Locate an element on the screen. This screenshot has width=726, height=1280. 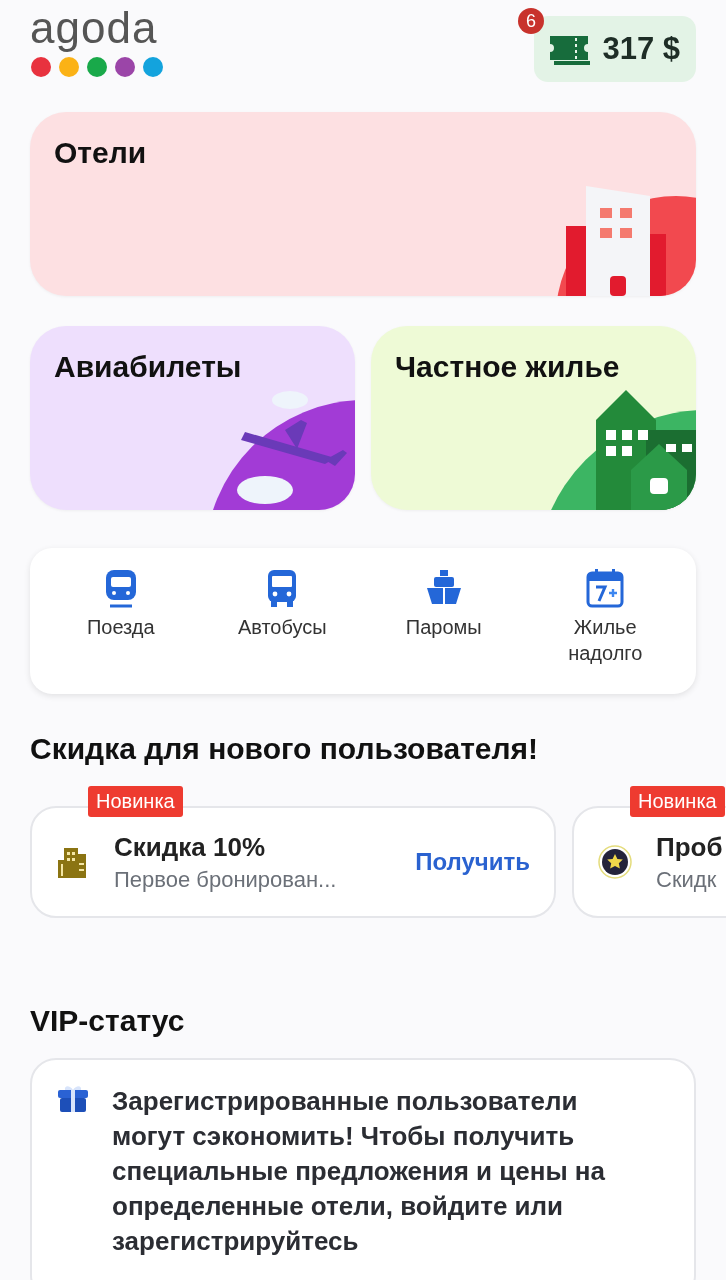
star-medal-icon is located at coordinates (615, 862).